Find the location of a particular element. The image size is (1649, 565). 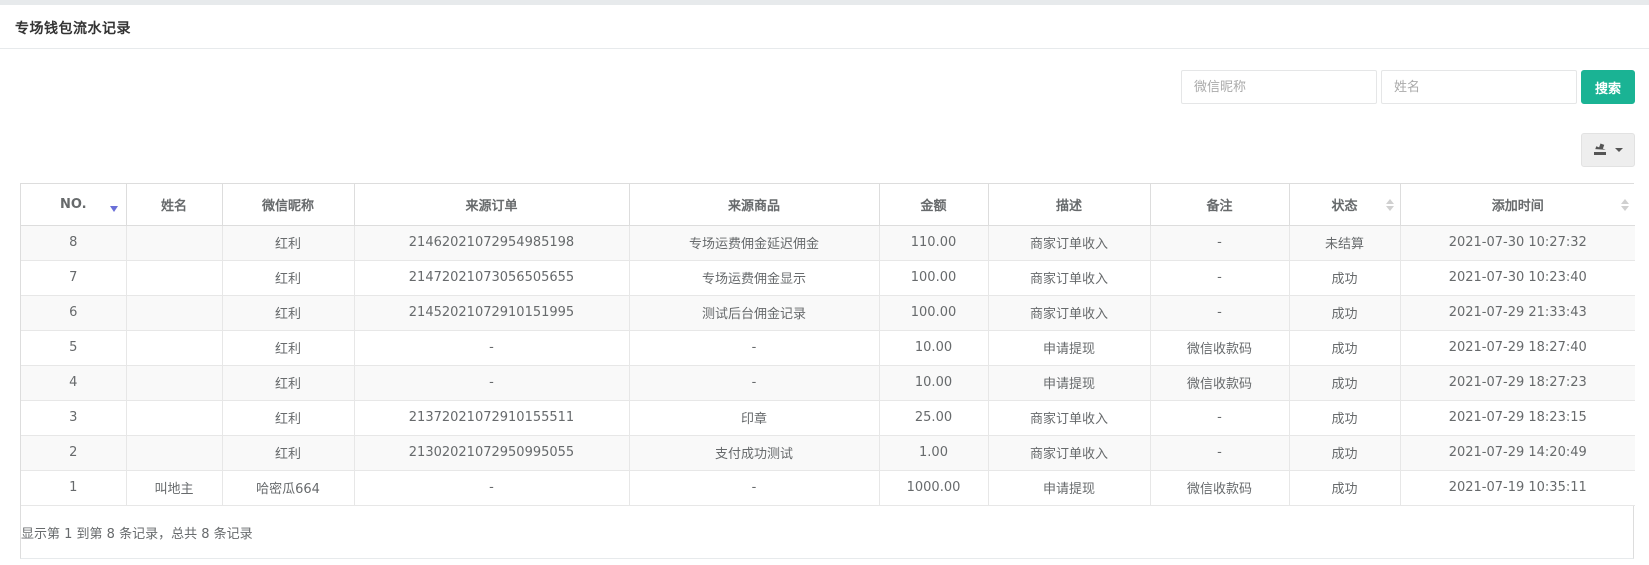

cell-source-order: 21372021072910155511 is located at coordinates (492, 418).